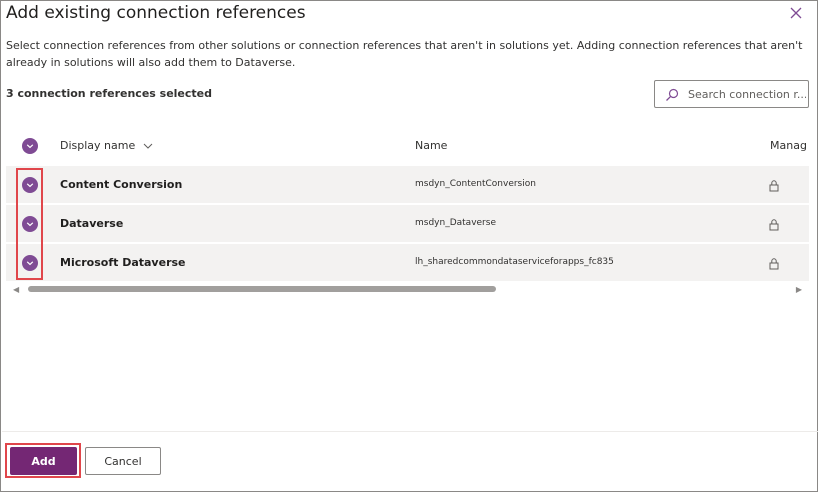 The height and width of the screenshot is (492, 818). Describe the element at coordinates (799, 289) in the screenshot. I see `scroll-right-icon: ▶` at that location.